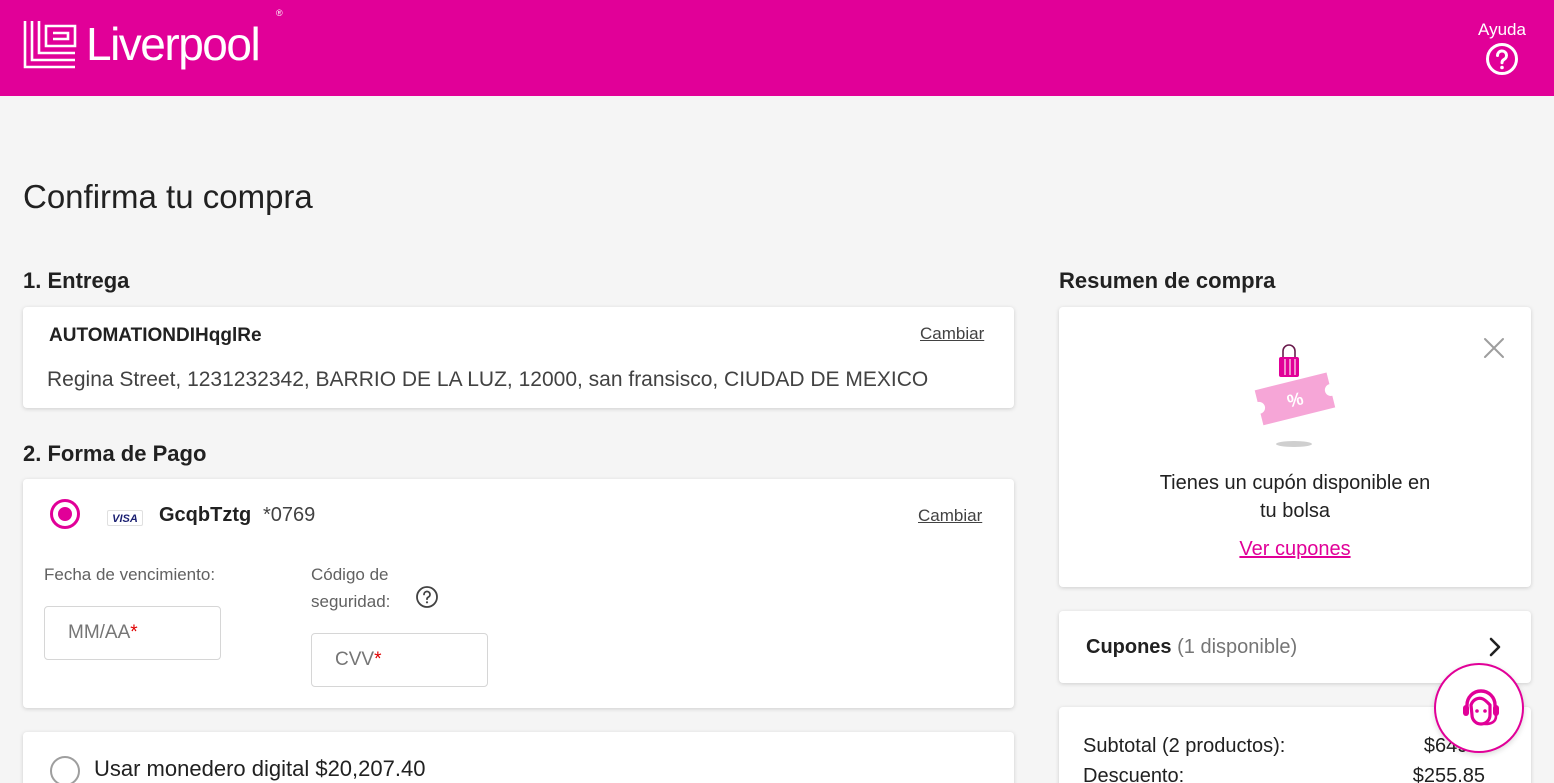  What do you see at coordinates (99, 632) in the screenshot?
I see `expiry-placeholder: MM/AA` at bounding box center [99, 632].